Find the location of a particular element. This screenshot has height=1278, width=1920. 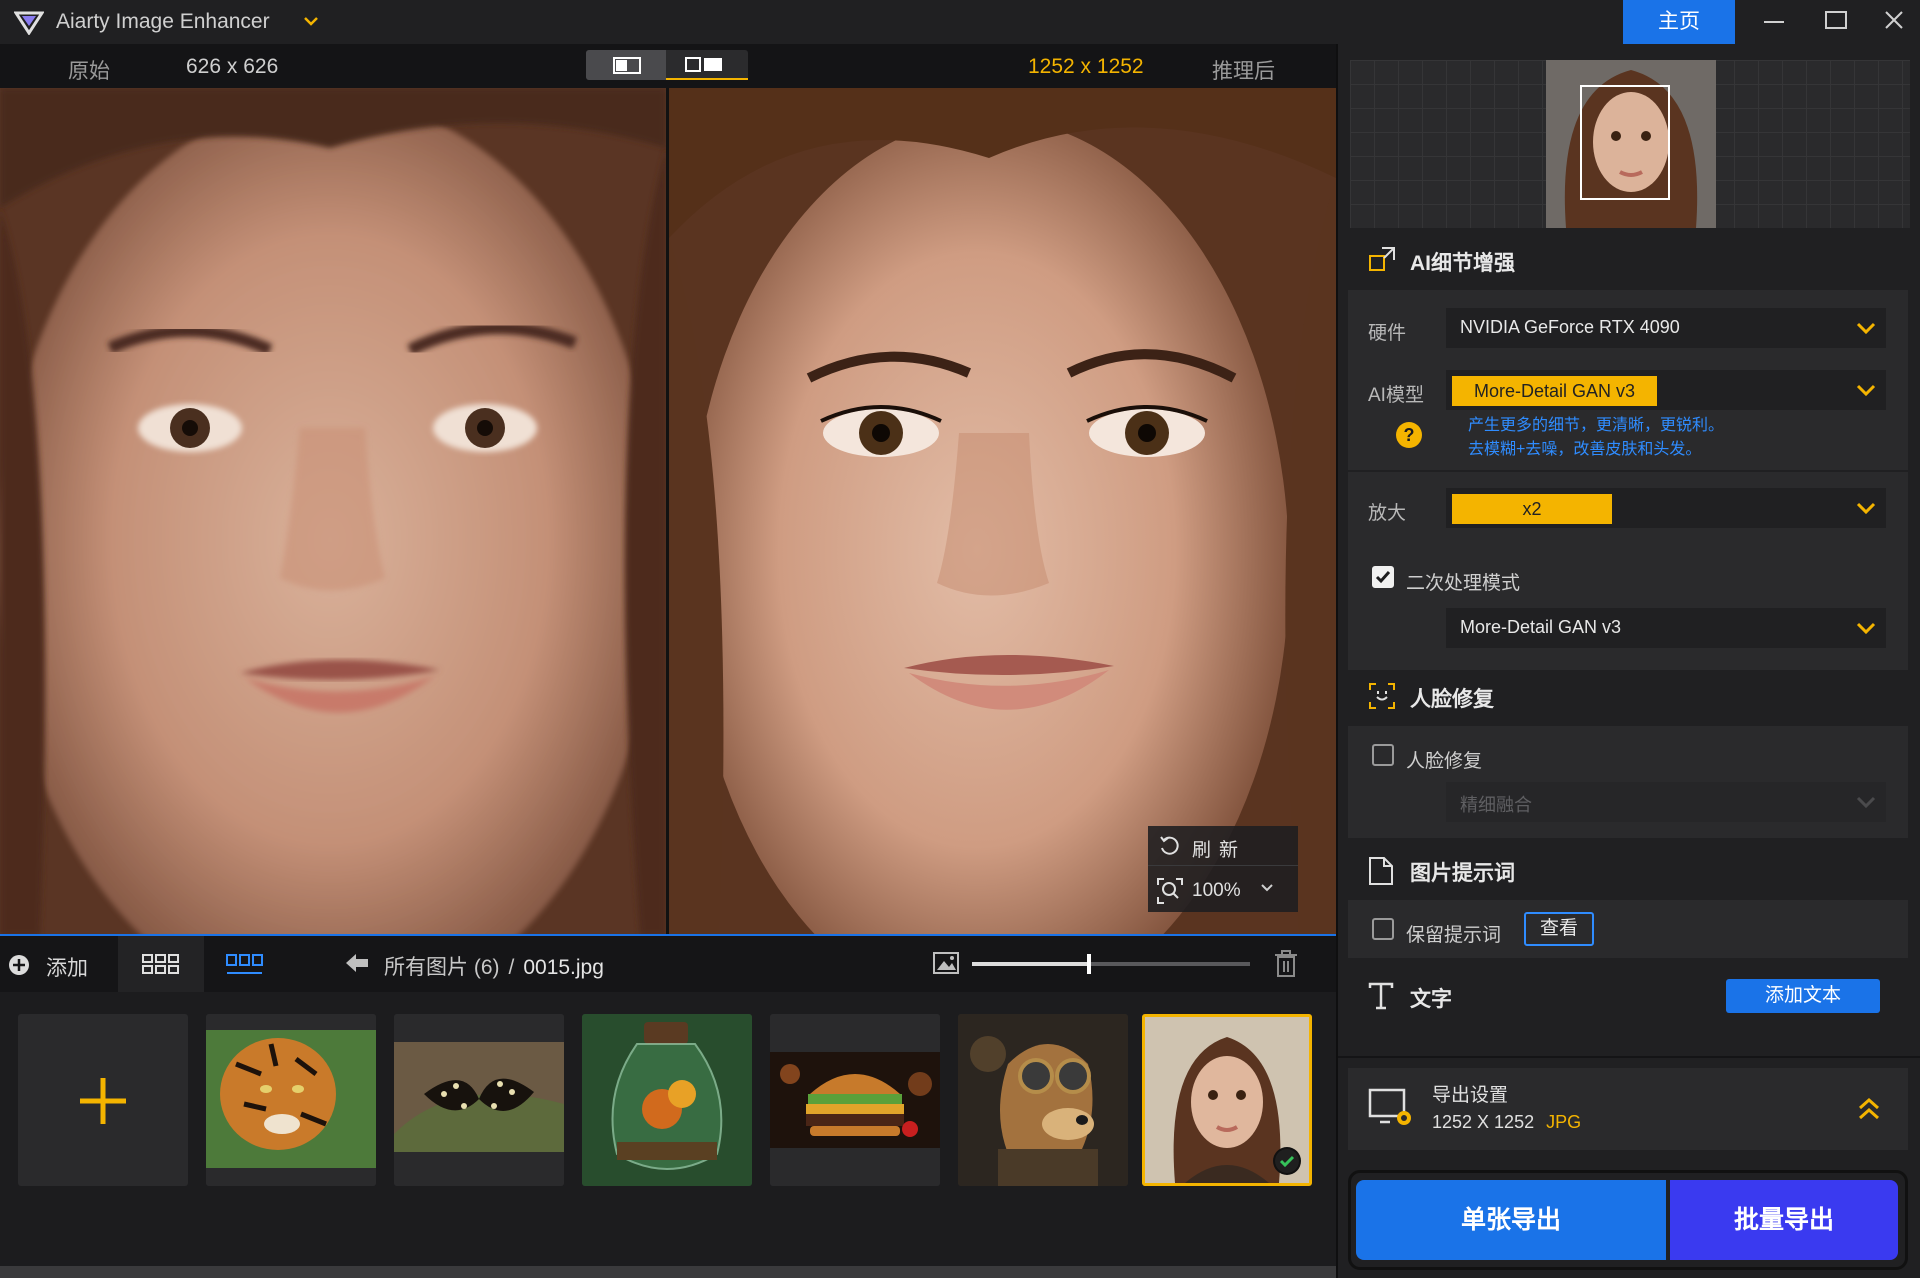

horizontal-scrollbar is located at coordinates (668, 1272).